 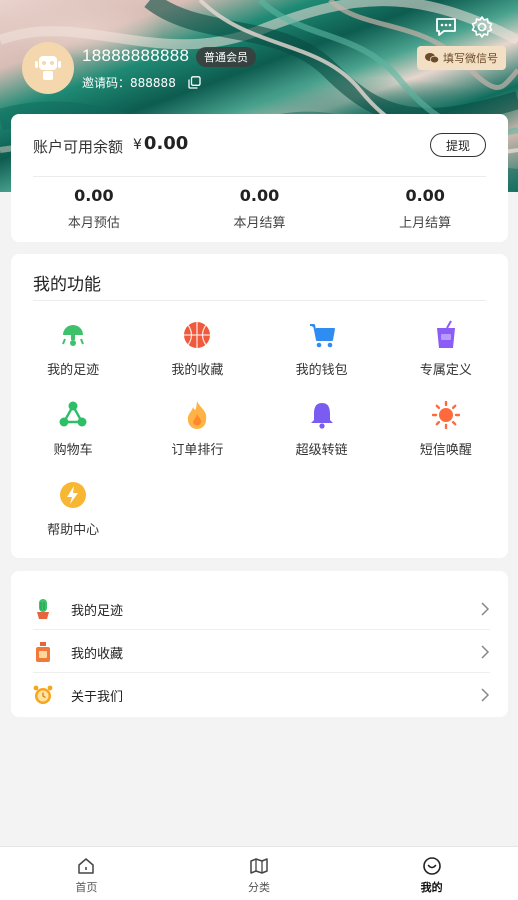 What do you see at coordinates (136, 55) in the screenshot?
I see `user-phone: 18888888888` at bounding box center [136, 55].